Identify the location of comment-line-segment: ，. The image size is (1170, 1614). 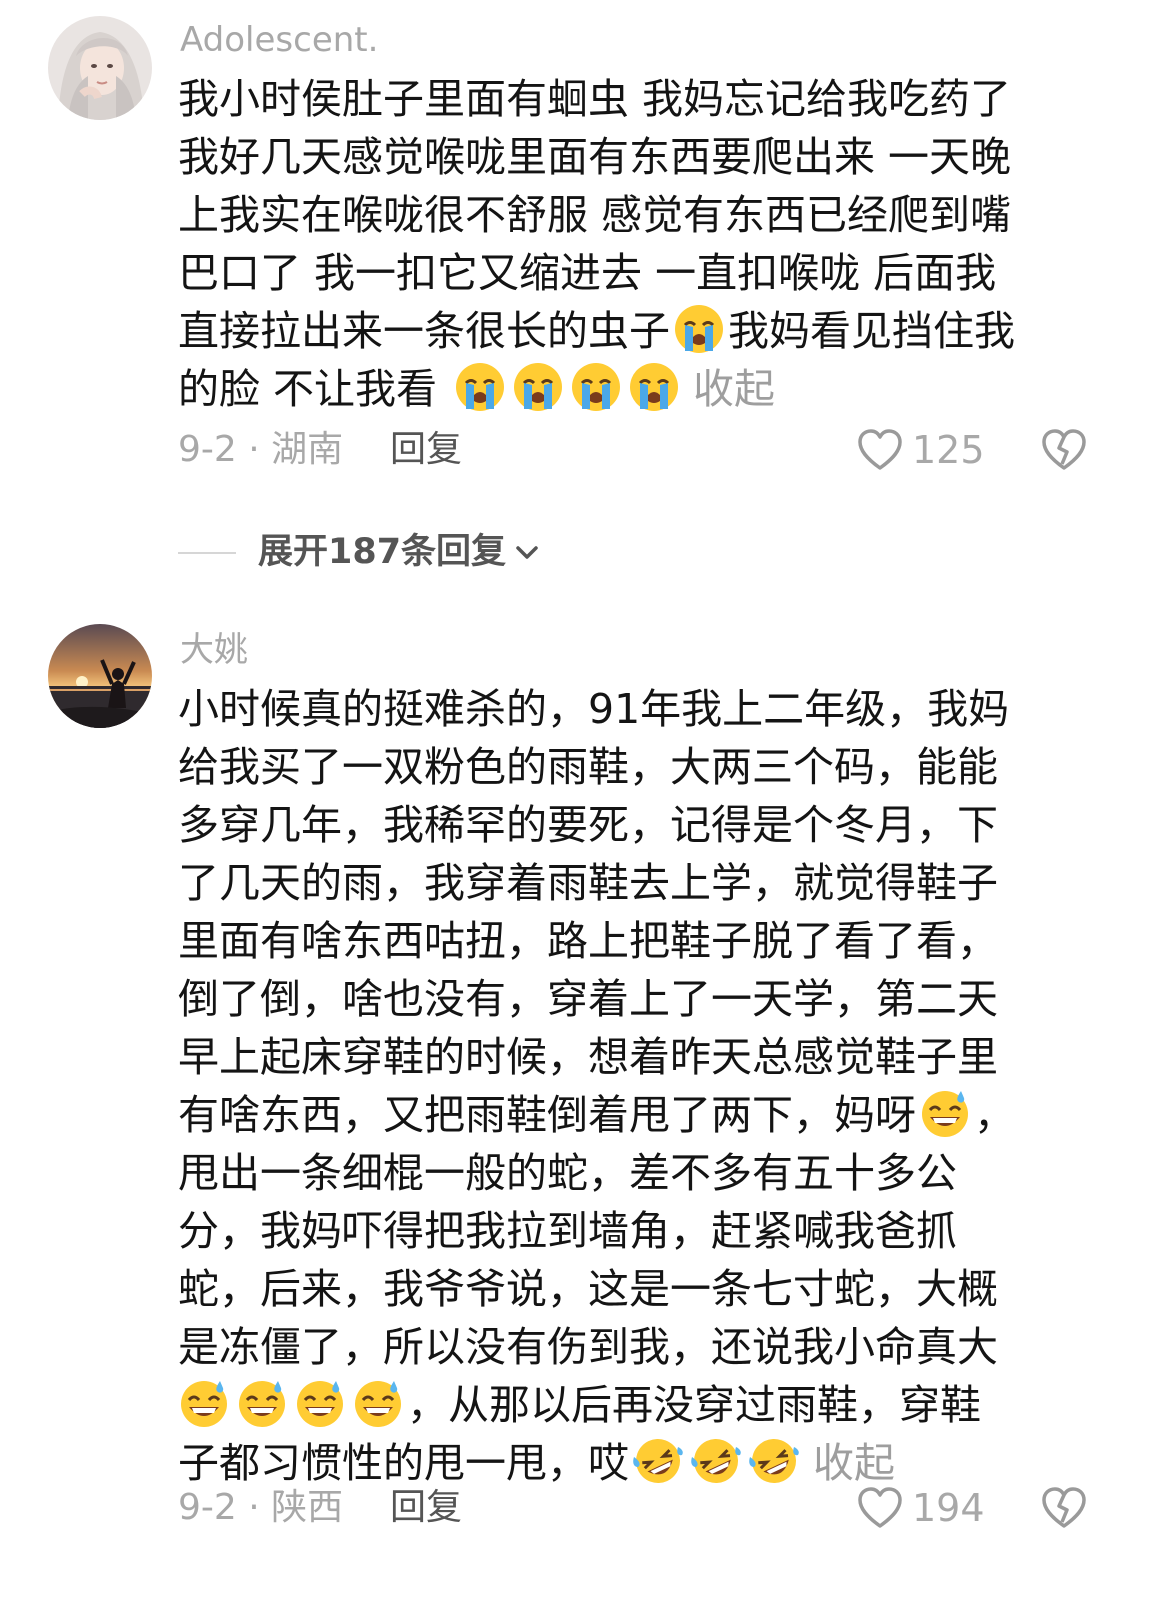
(994, 1115).